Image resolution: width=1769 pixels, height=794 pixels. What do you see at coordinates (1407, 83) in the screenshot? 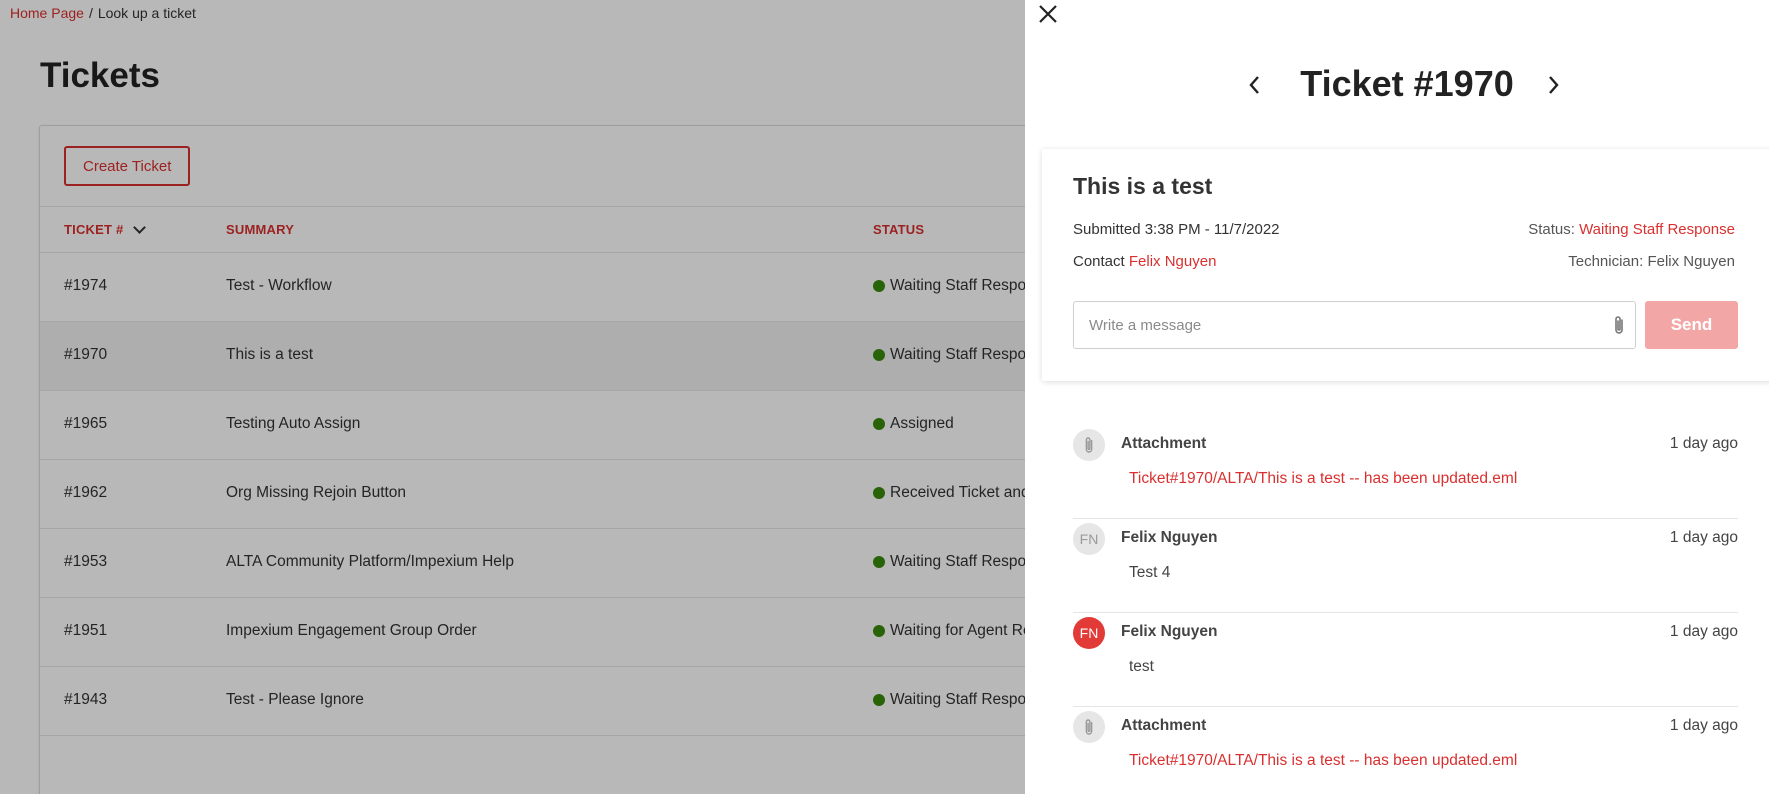
I see `ticket-title: Ticket #1970` at bounding box center [1407, 83].